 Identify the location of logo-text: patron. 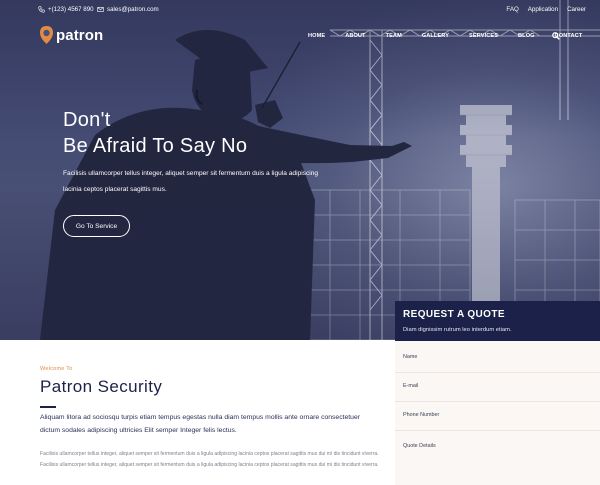
(80, 35).